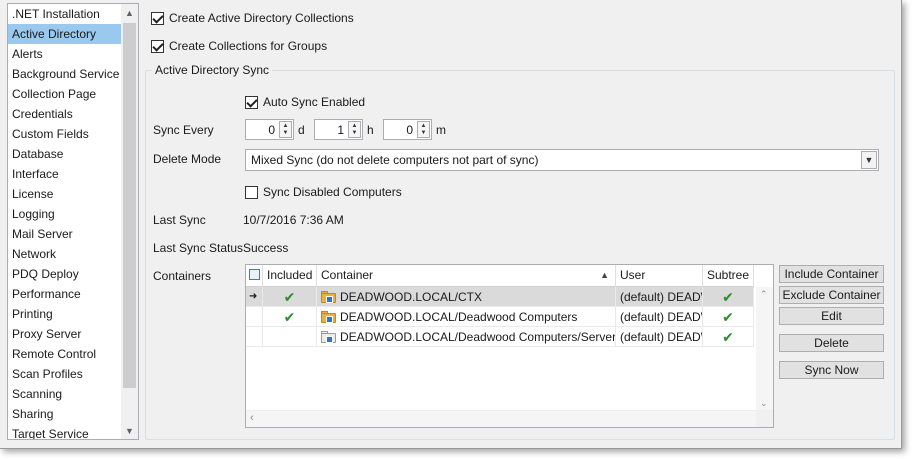 Image resolution: width=912 pixels, height=459 pixels. I want to click on create-ad-collections-label: Create Active Directory Collections, so click(261, 18).